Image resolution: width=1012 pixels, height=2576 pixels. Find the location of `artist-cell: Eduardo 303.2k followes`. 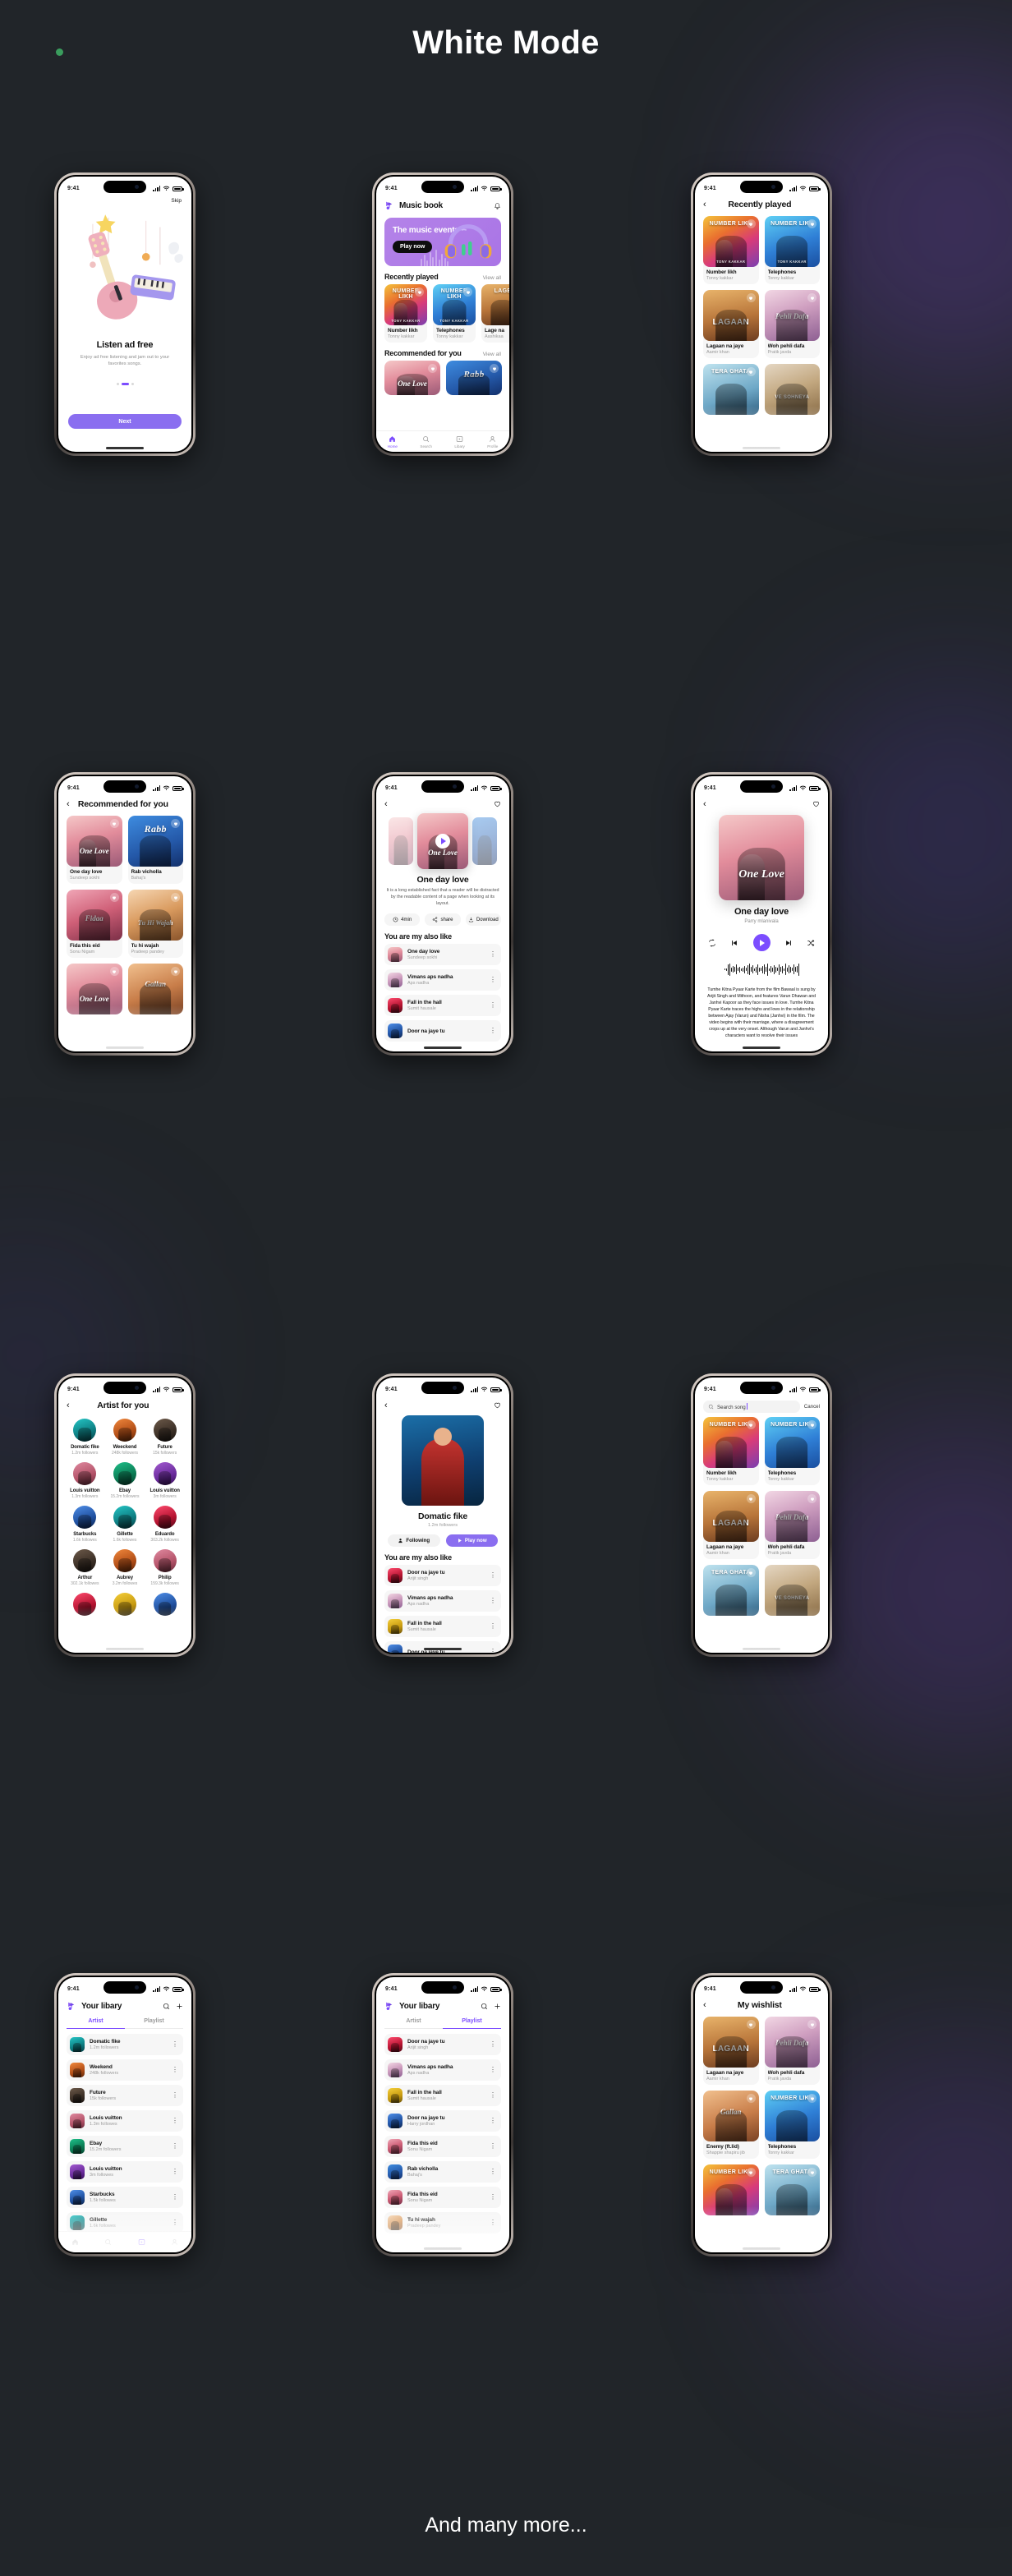

artist-cell: Eduardo 303.2k followes is located at coordinates (164, 1524).